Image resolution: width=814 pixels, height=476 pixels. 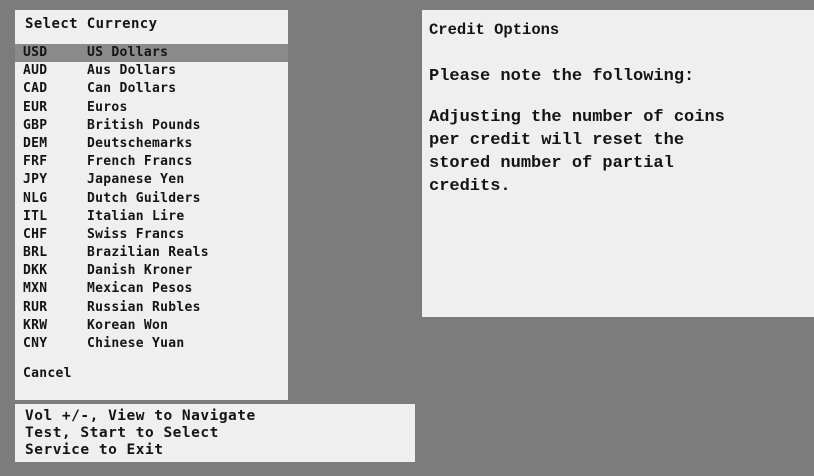 What do you see at coordinates (35, 325) in the screenshot?
I see `currency-code: KRW` at bounding box center [35, 325].